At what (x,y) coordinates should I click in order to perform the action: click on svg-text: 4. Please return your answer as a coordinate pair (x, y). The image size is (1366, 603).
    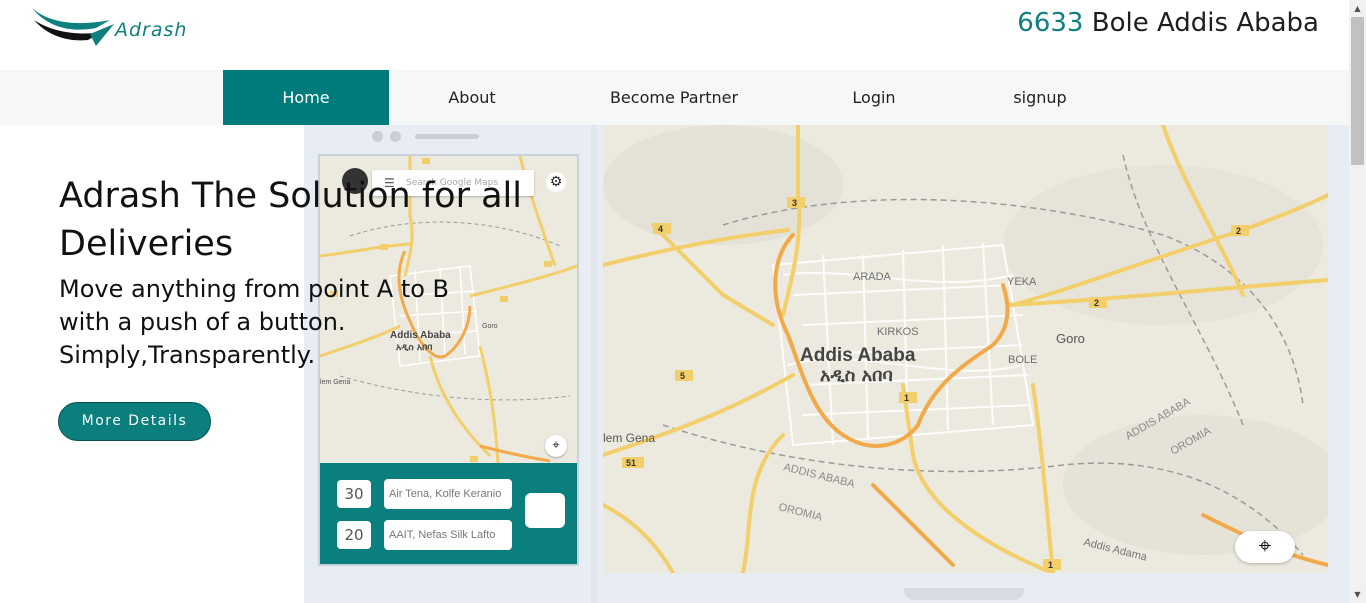
    Looking at the image, I should click on (660, 229).